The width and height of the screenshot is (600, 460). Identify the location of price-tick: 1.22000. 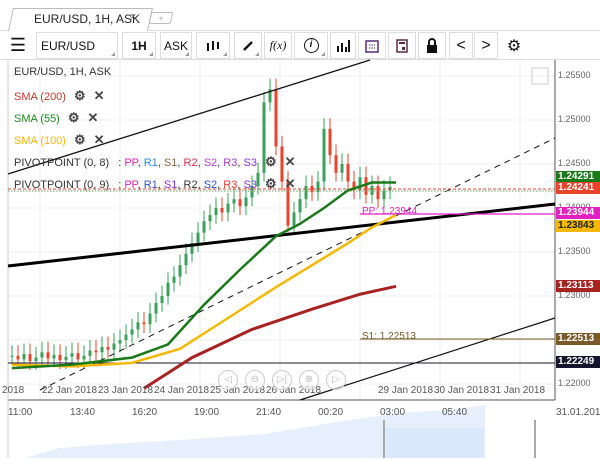
(574, 383).